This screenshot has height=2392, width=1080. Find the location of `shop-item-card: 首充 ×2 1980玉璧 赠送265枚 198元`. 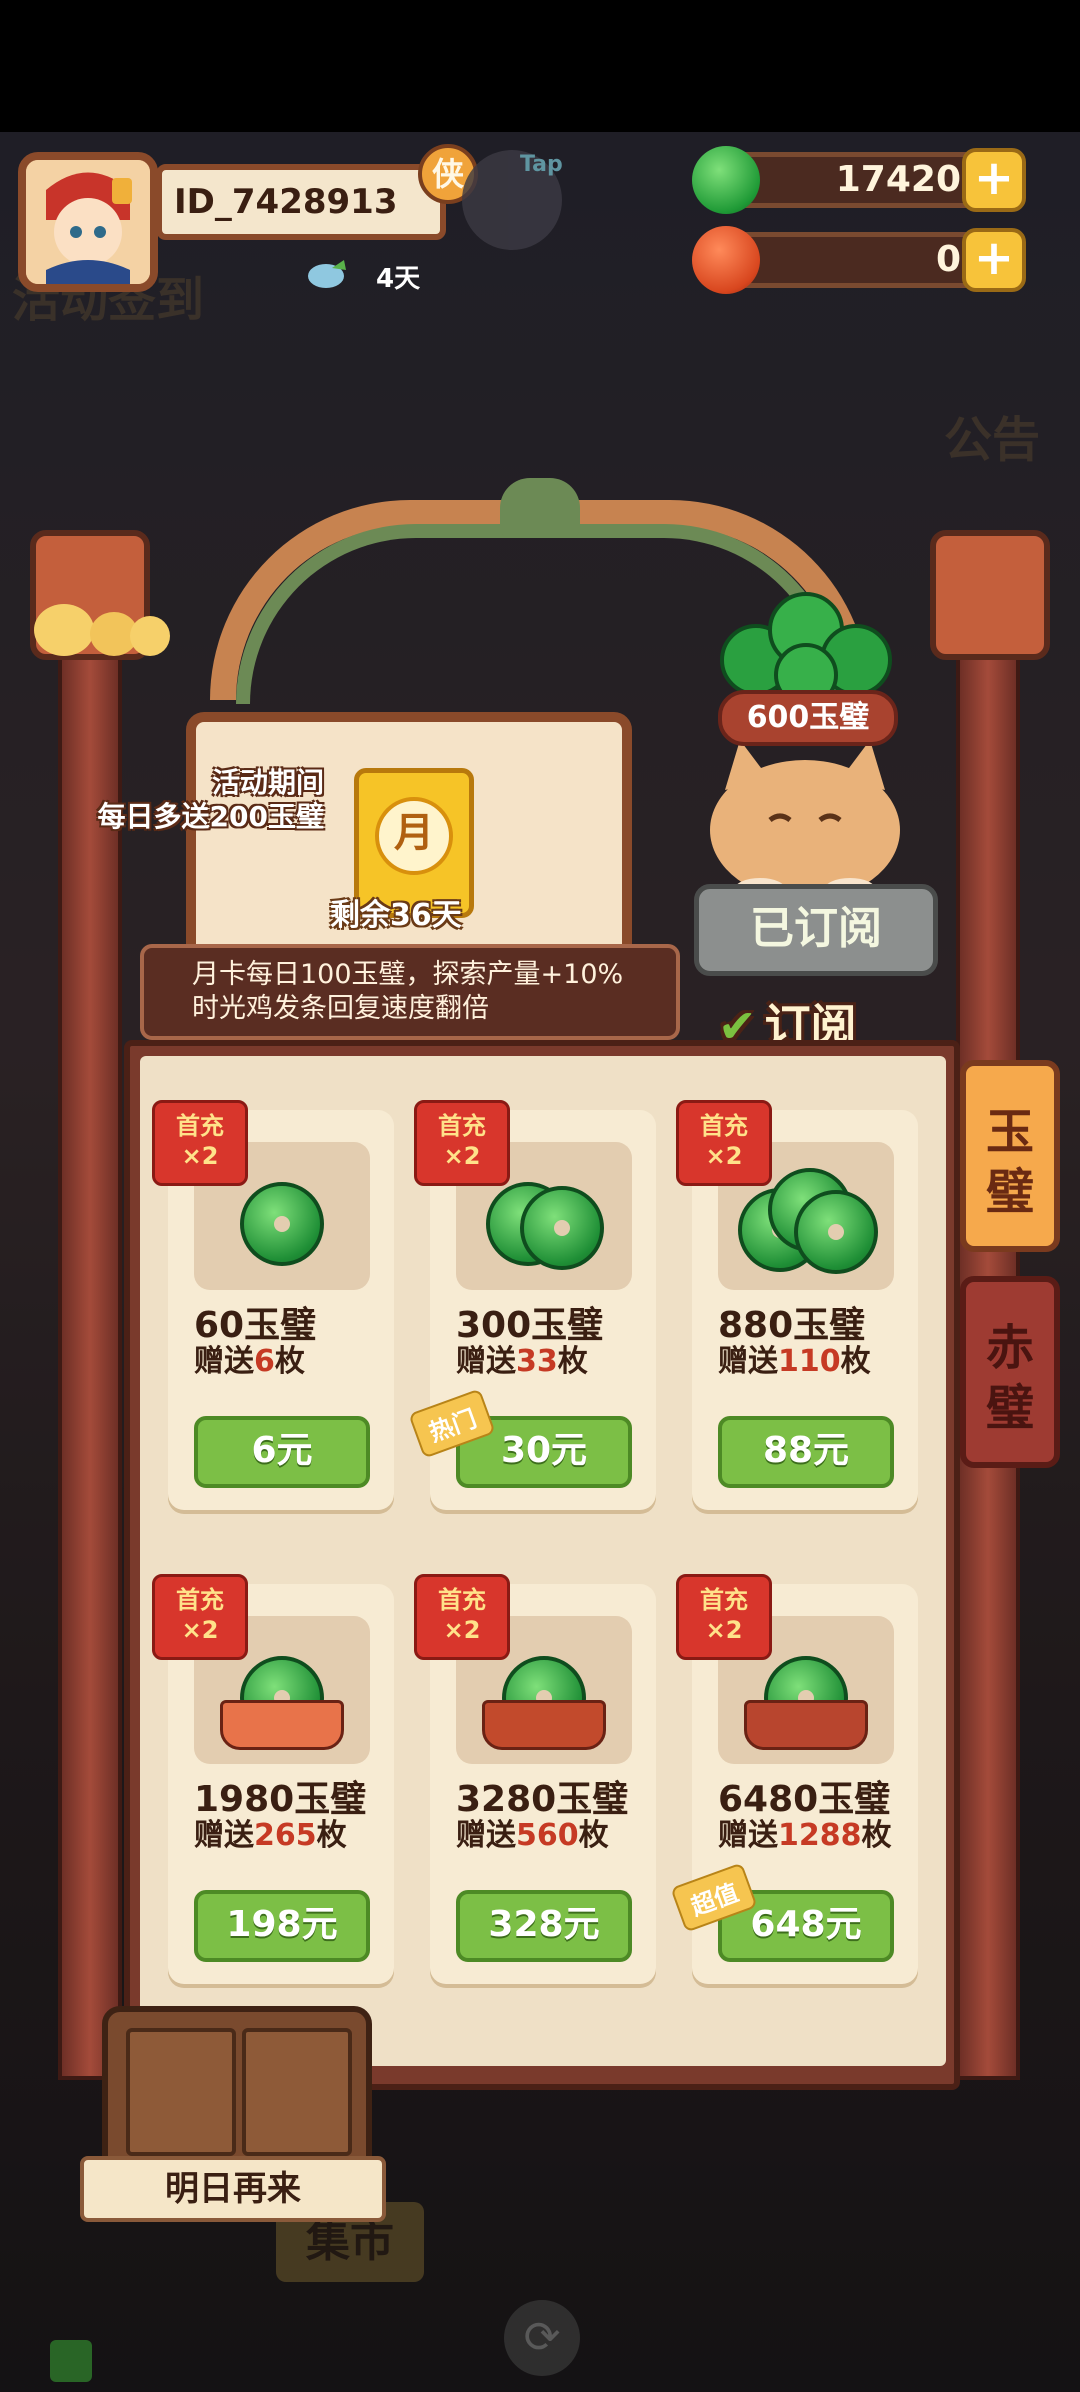

shop-item-card: 首充 ×2 1980玉璧 赠送265枚 198元 is located at coordinates (273, 1779).